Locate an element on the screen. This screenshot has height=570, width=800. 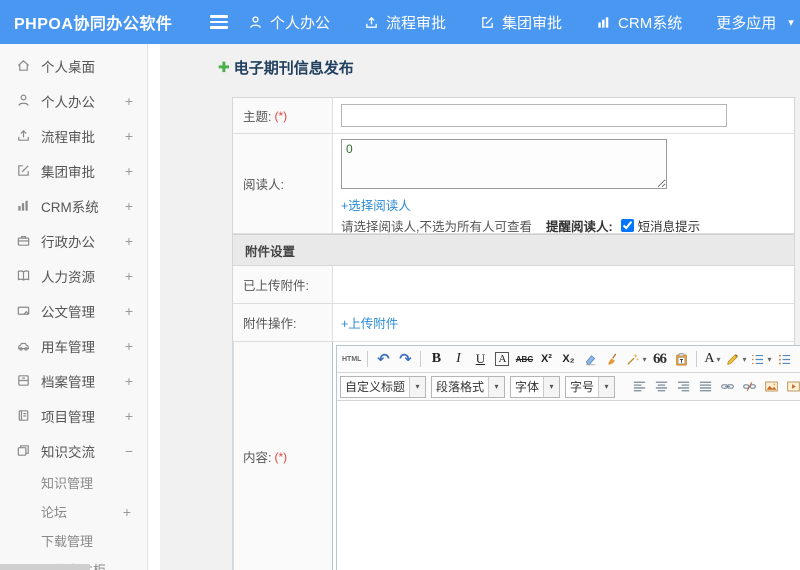
required-mark: (*) is located at coordinates (281, 456).